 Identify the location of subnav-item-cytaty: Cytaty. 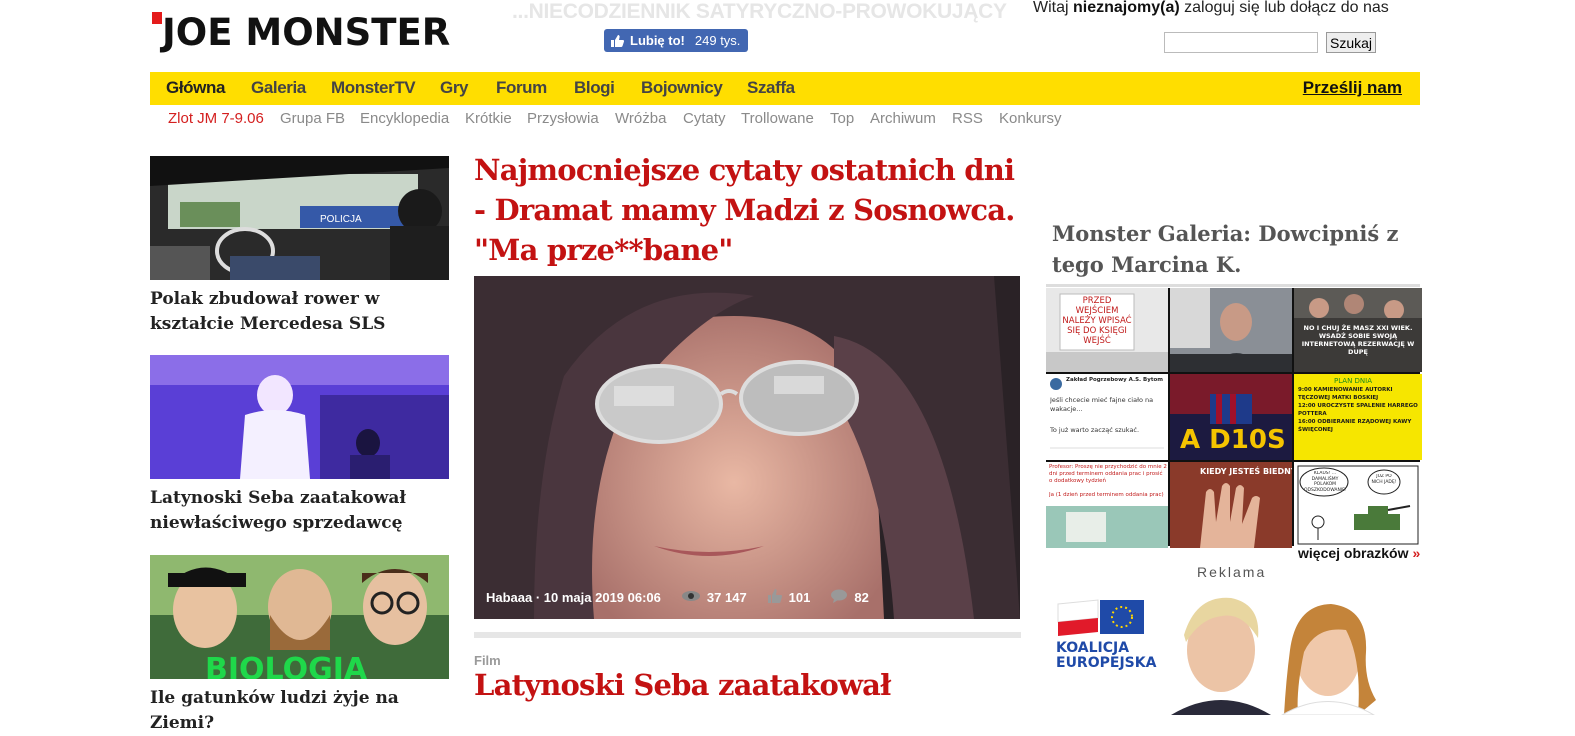
(704, 118).